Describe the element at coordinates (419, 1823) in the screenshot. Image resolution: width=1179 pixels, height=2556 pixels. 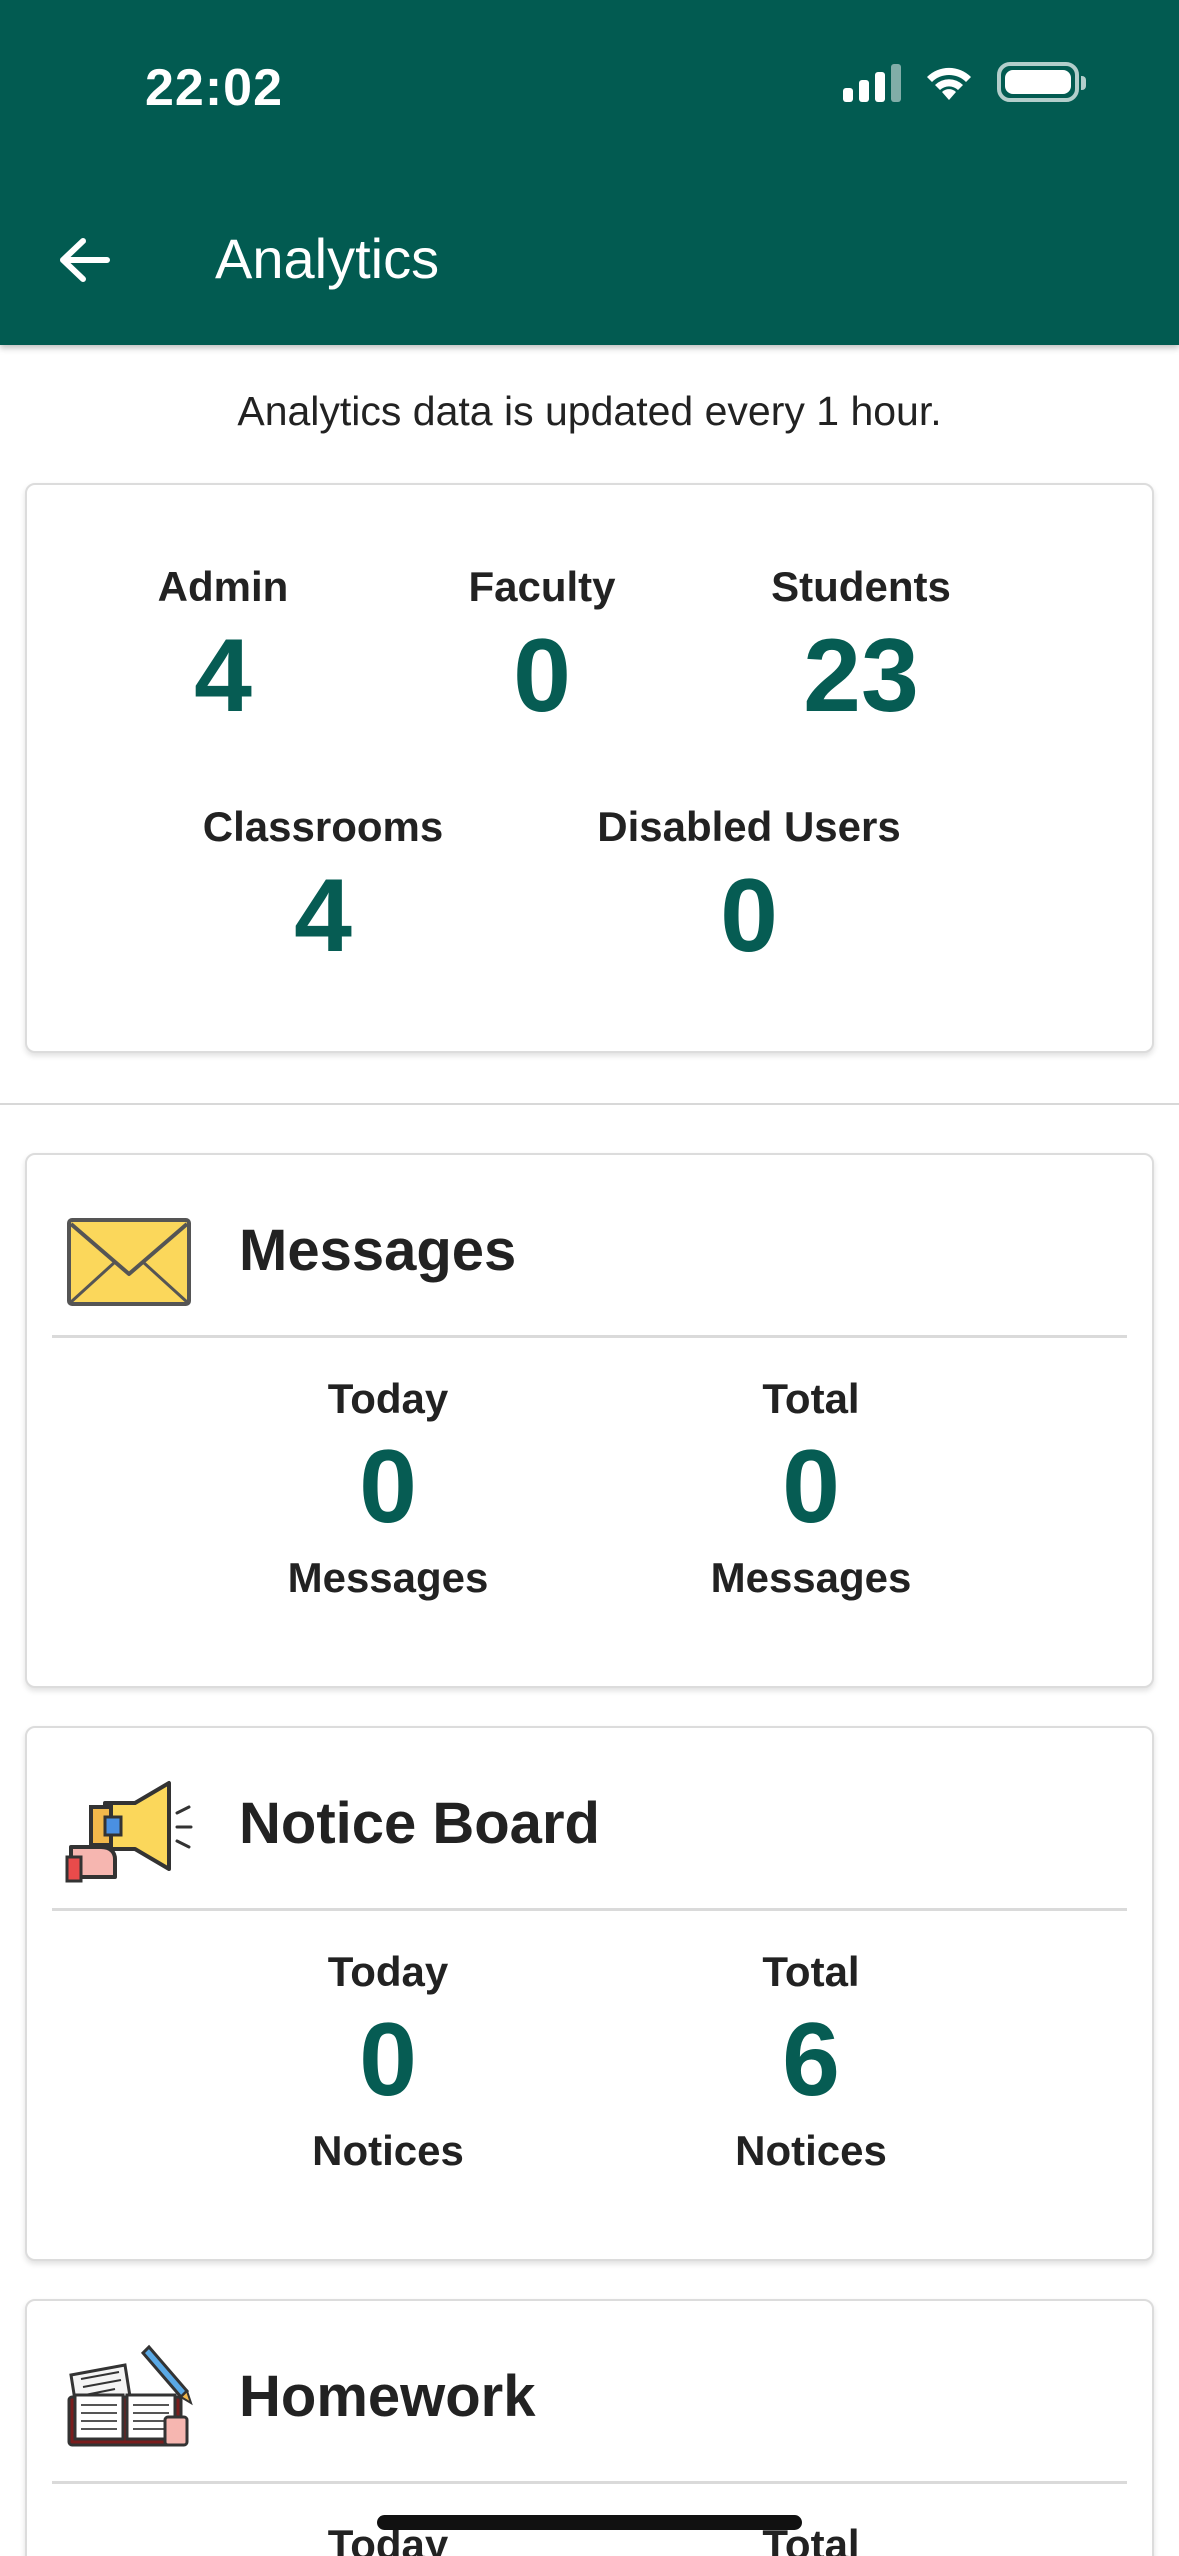
I see `notice-board-title: Notice Board` at that location.